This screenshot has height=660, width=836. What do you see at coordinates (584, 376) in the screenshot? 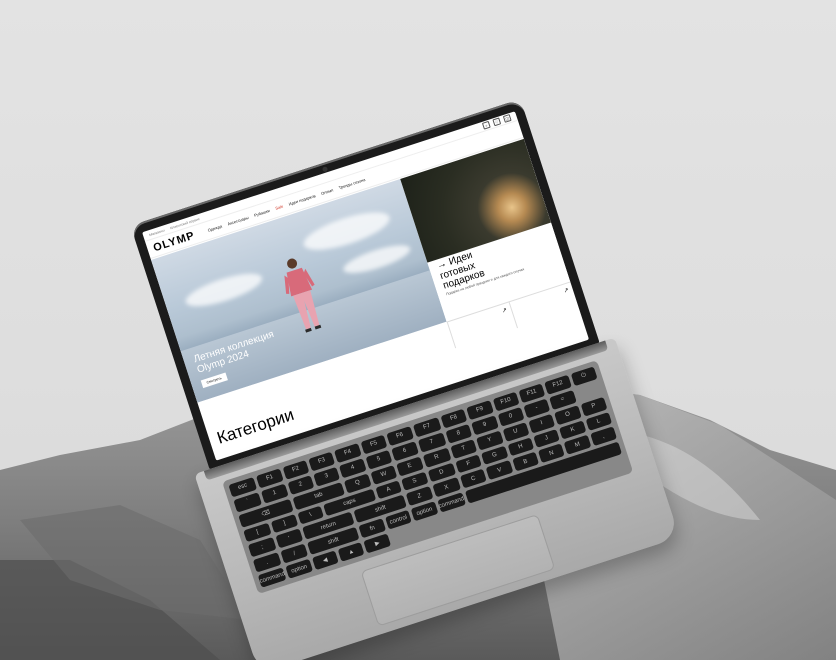
I see `key-0-13: ⏻` at bounding box center [584, 376].